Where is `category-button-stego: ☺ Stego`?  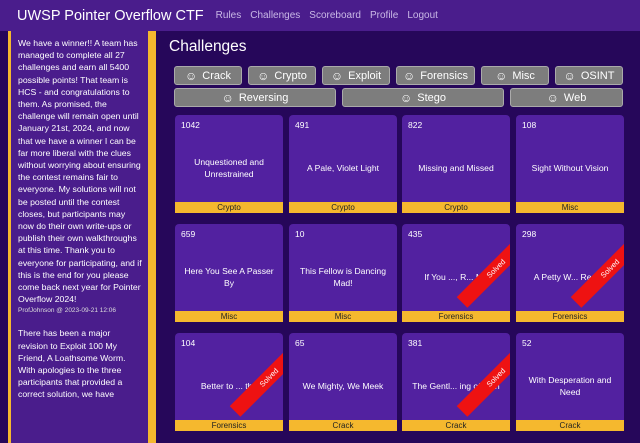
category-button-stego: ☺ Stego is located at coordinates (423, 97).